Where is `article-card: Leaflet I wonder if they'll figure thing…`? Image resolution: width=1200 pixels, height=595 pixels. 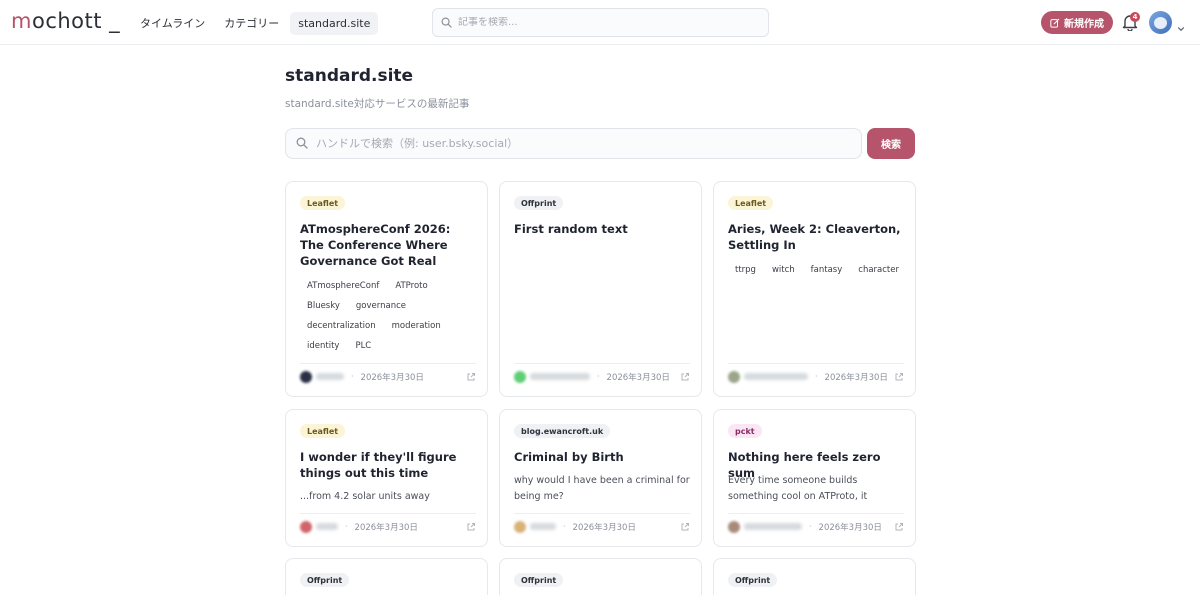
article-card: Leaflet I wonder if they'll figure thing… is located at coordinates (386, 478).